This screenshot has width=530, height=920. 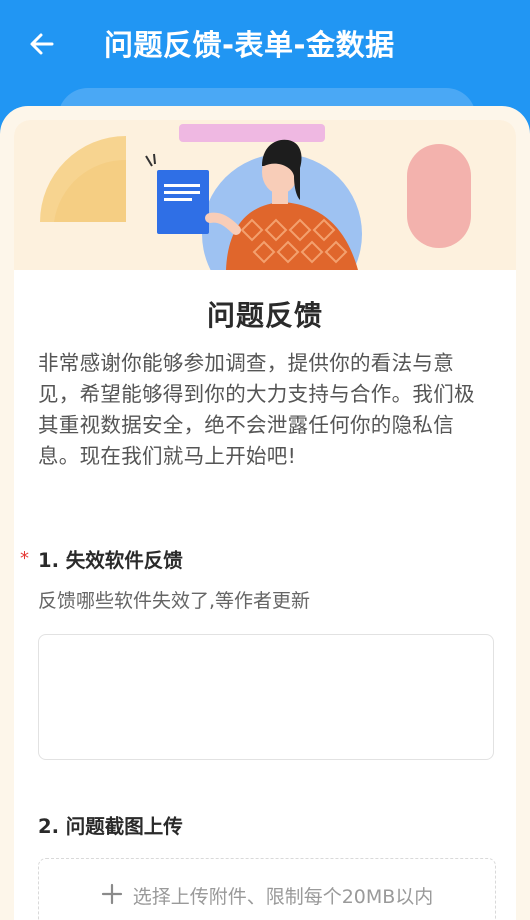 I want to click on arrow-left-icon, so click(x=42, y=44).